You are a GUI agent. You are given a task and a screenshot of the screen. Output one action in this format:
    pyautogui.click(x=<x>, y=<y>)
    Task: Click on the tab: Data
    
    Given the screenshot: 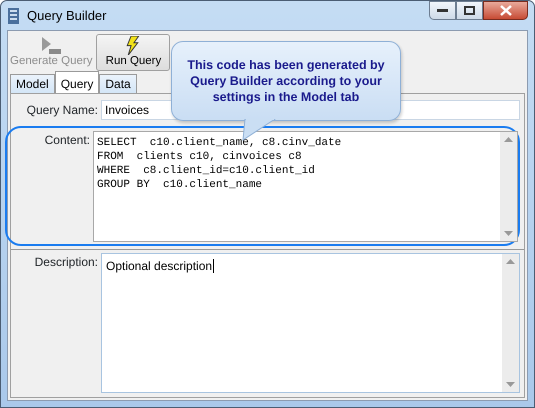 What is the action you would take?
    pyautogui.click(x=118, y=83)
    